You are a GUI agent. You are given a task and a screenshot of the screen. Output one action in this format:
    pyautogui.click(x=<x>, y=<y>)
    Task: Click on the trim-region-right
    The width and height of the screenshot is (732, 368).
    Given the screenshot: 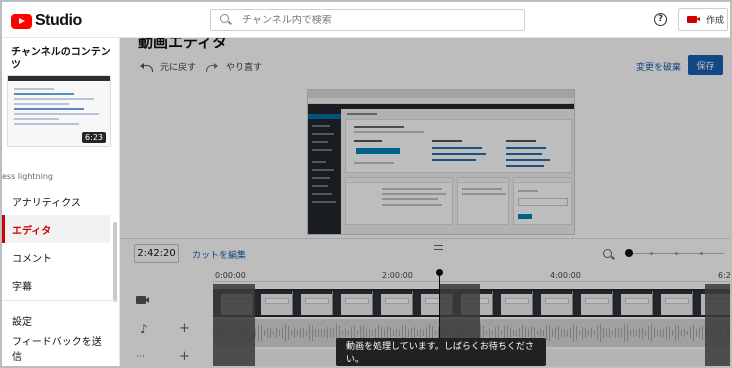 What is the action you would take?
    pyautogui.click(x=717, y=325)
    